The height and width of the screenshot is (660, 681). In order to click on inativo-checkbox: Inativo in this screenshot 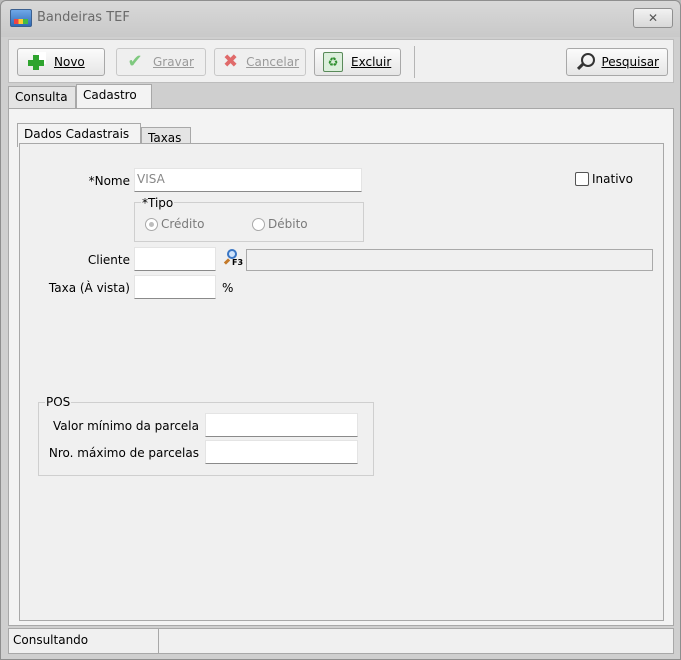, I will do `click(604, 179)`.